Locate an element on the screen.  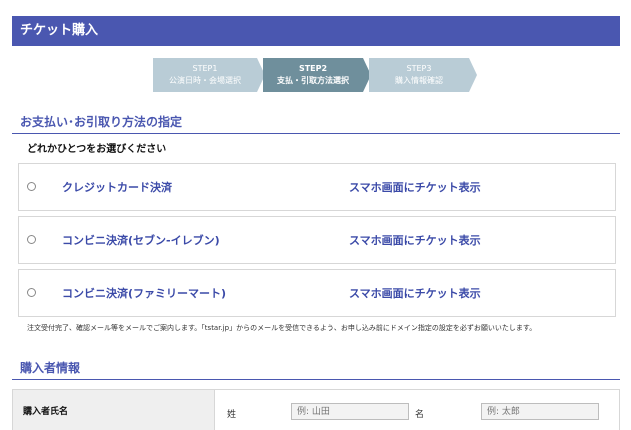
step-1: STEP1 公演日時・会場選択 is located at coordinates (209, 75).